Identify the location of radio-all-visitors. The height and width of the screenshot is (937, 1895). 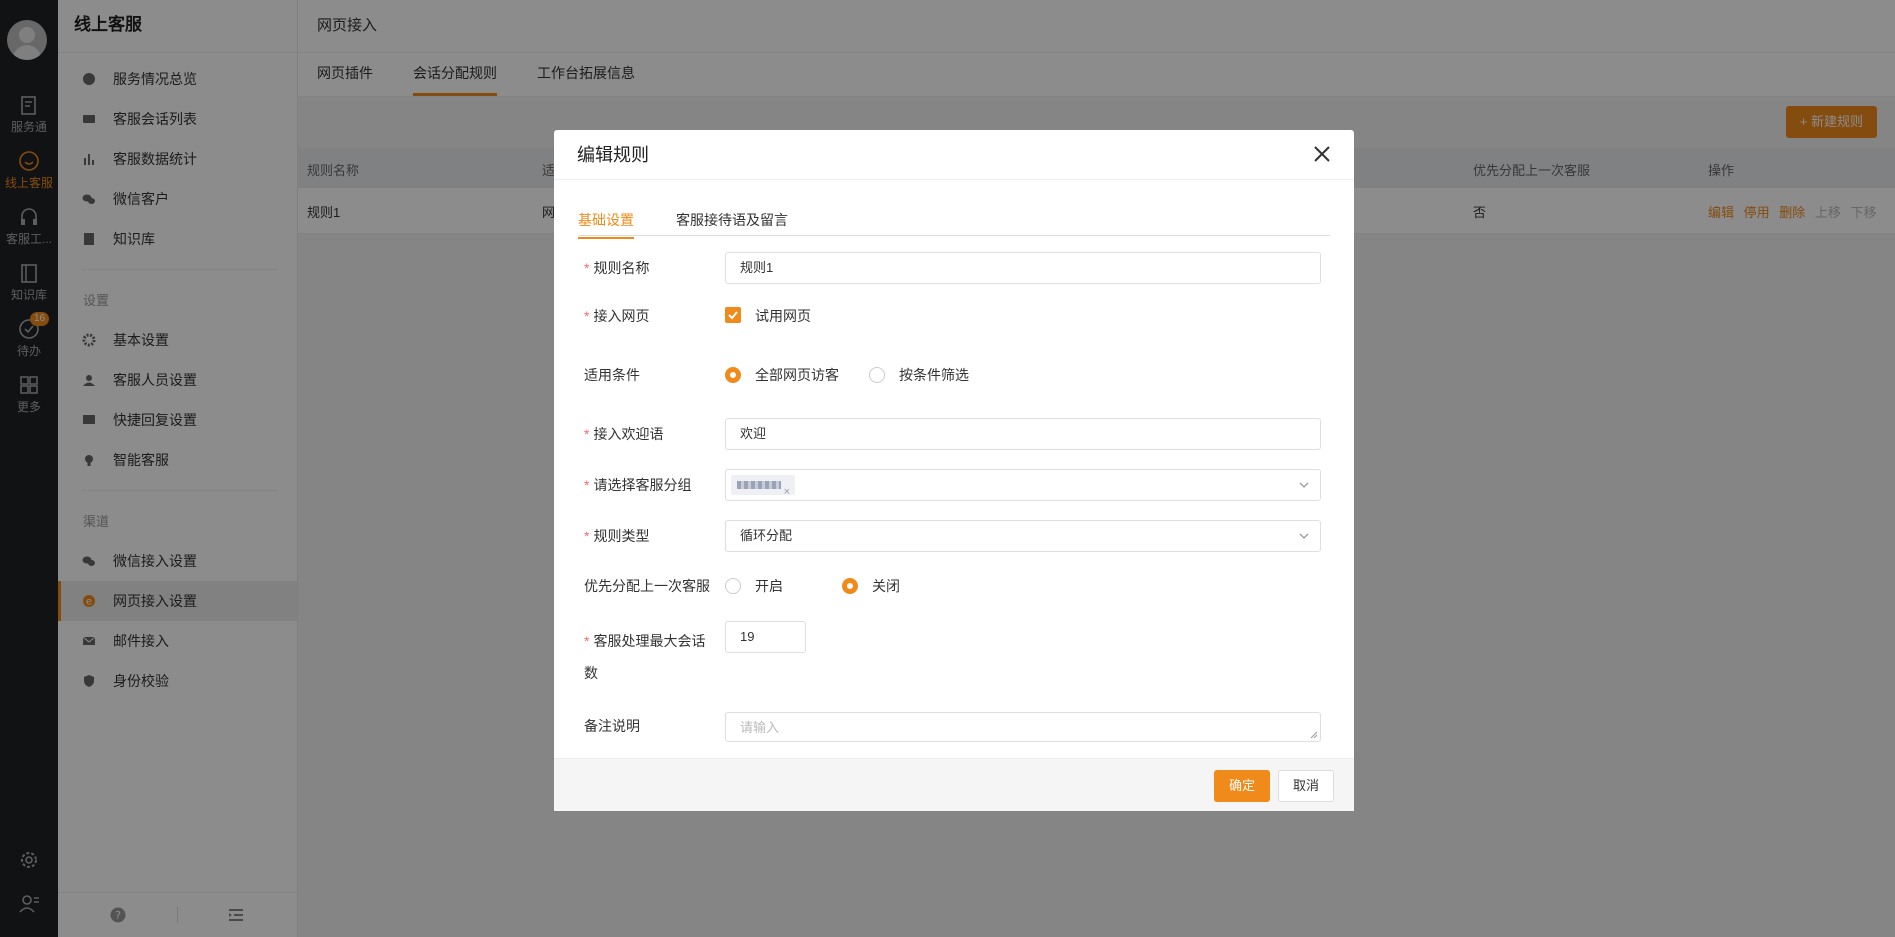
(733, 375).